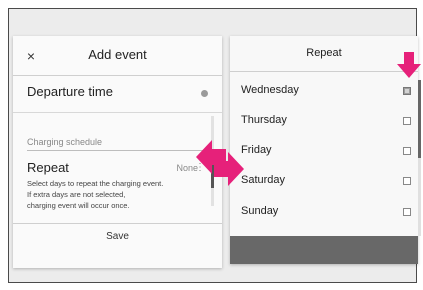  I want to click on day-label: Thursday, so click(264, 120).